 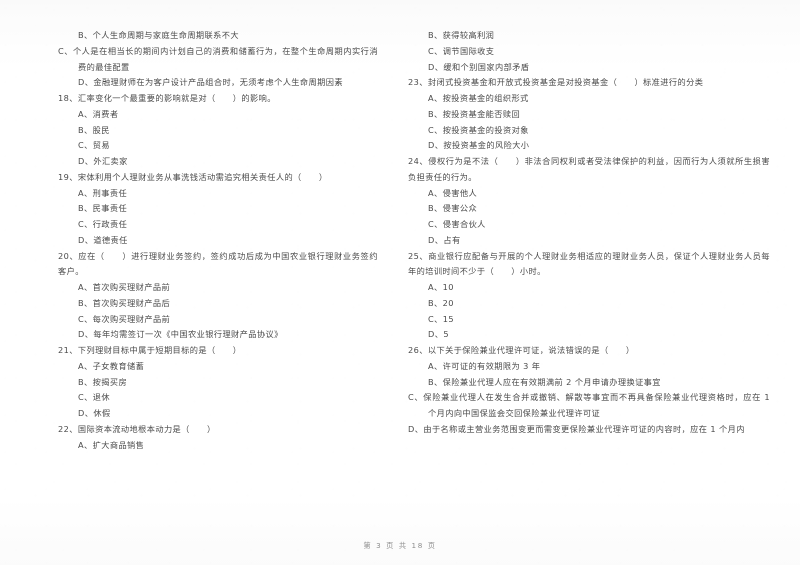 What do you see at coordinates (103, 239) in the screenshot?
I see `option-item: D、道德责任` at bounding box center [103, 239].